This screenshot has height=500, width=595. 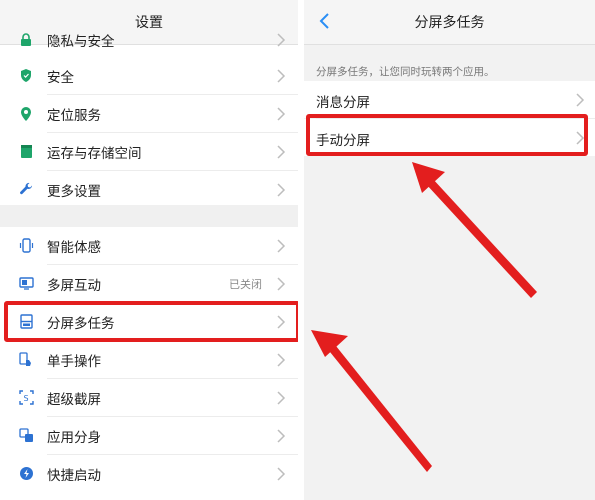 What do you see at coordinates (371, 401) in the screenshot?
I see `arrow-to-split-screen-icon` at bounding box center [371, 401].